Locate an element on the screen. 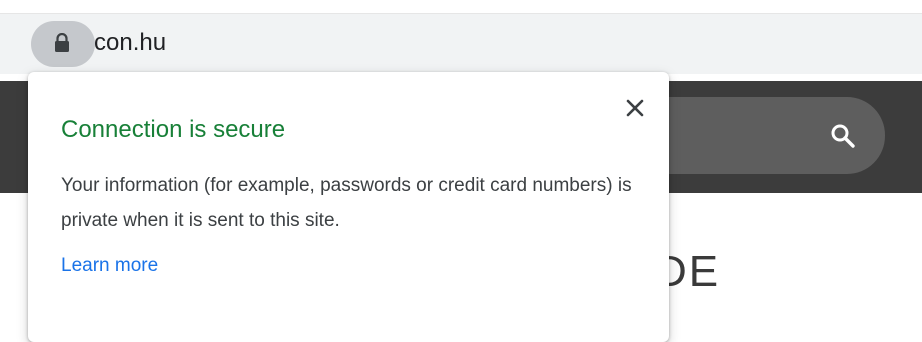 The image size is (922, 342). close-icon is located at coordinates (635, 108).